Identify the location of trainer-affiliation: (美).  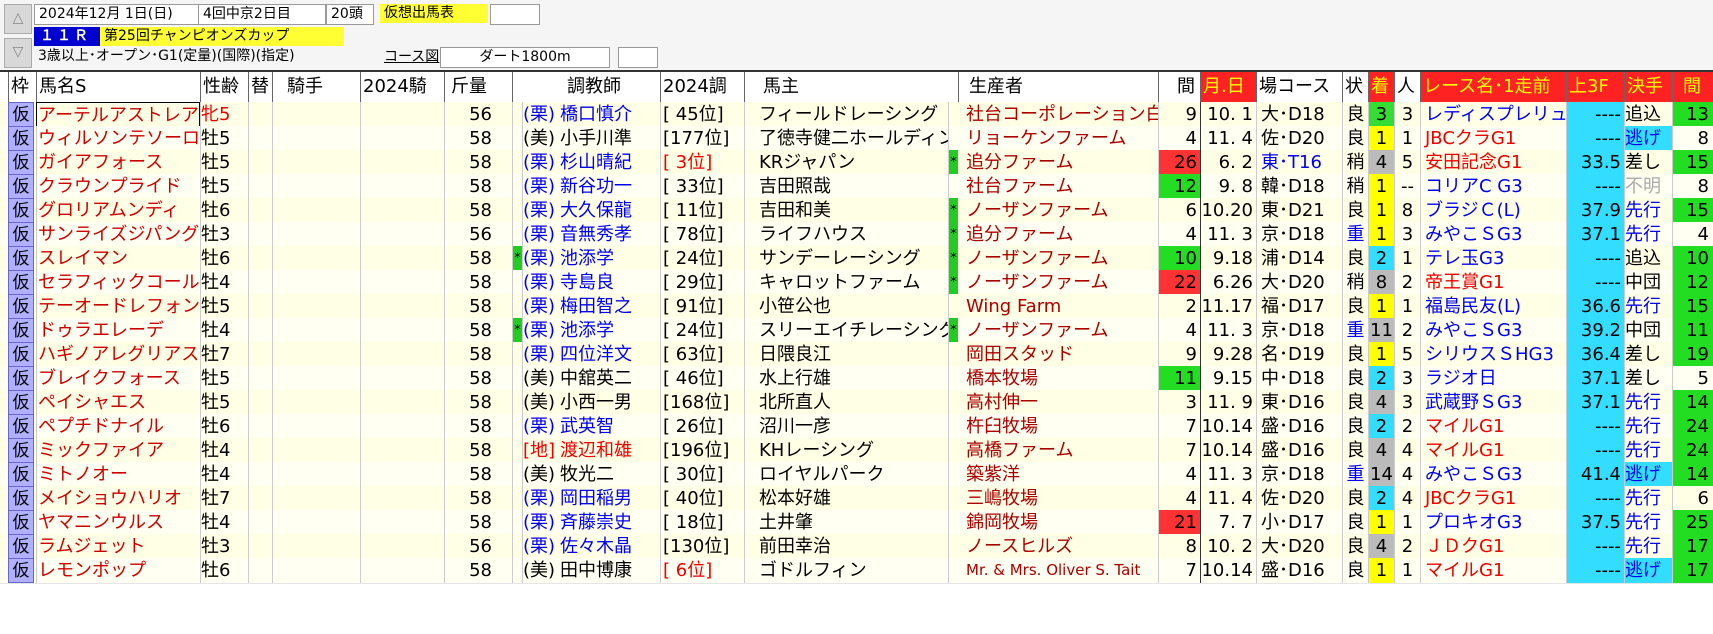
(541, 138).